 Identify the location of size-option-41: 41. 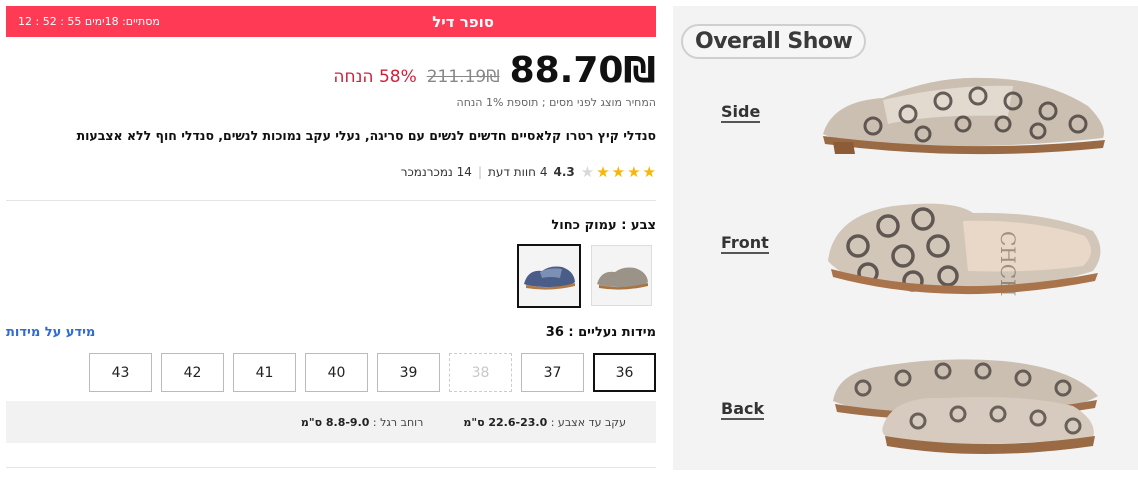
(264, 372).